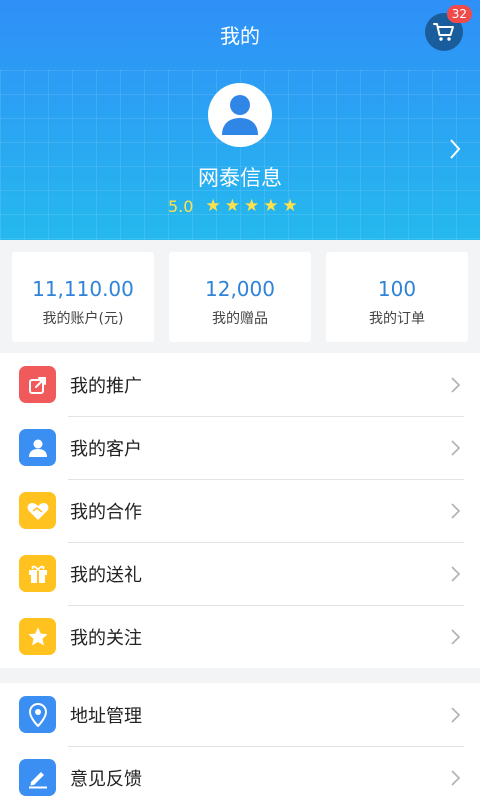 This screenshot has height=809, width=480. Describe the element at coordinates (106, 716) in the screenshot. I see `menu-item-label: 地址管理` at that location.